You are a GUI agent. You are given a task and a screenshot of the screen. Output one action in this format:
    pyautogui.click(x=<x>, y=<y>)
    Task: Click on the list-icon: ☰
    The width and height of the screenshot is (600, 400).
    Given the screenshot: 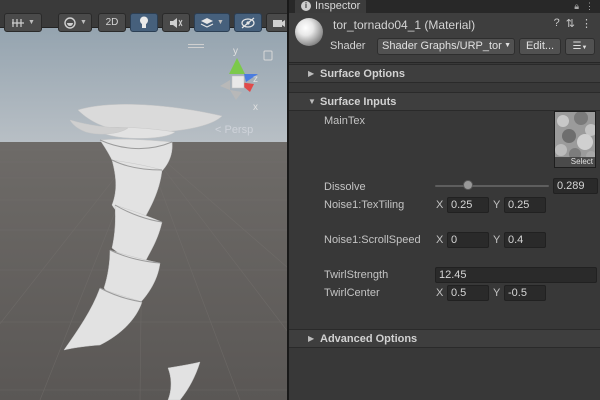 What is the action you would take?
    pyautogui.click(x=577, y=46)
    